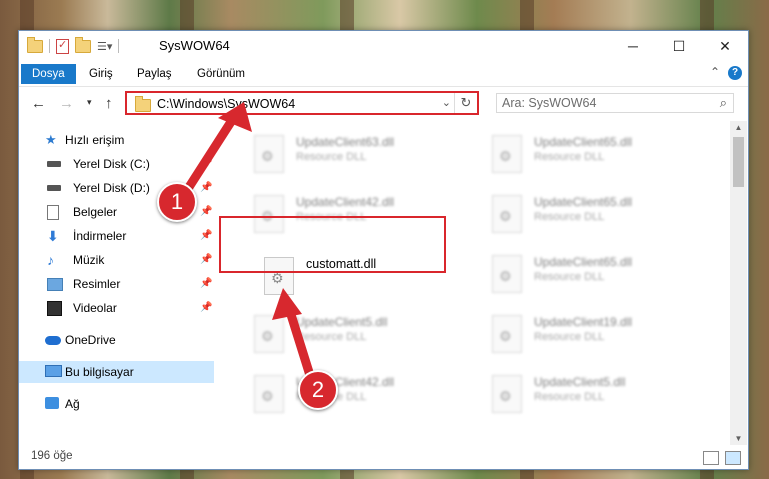  I want to click on vertical-scrollbar: ▲ ▼, so click(738, 283).